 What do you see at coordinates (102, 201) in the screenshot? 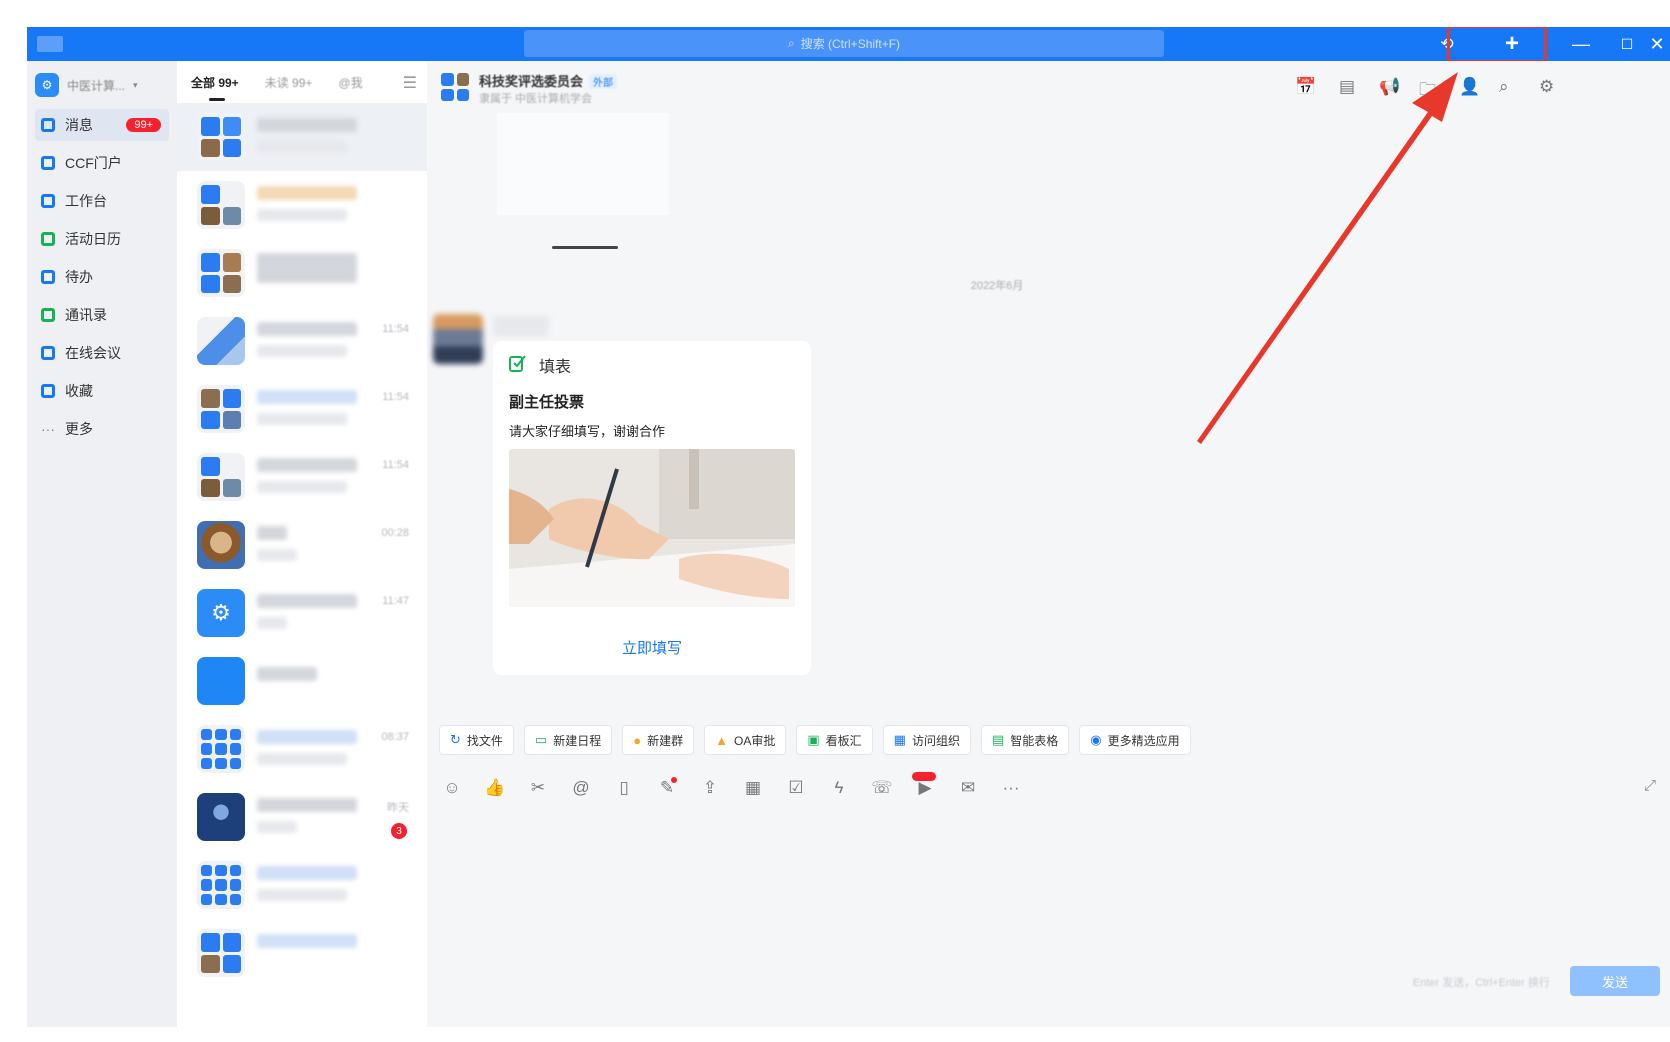
I see `nav-item-workbench: 工作台` at bounding box center [102, 201].